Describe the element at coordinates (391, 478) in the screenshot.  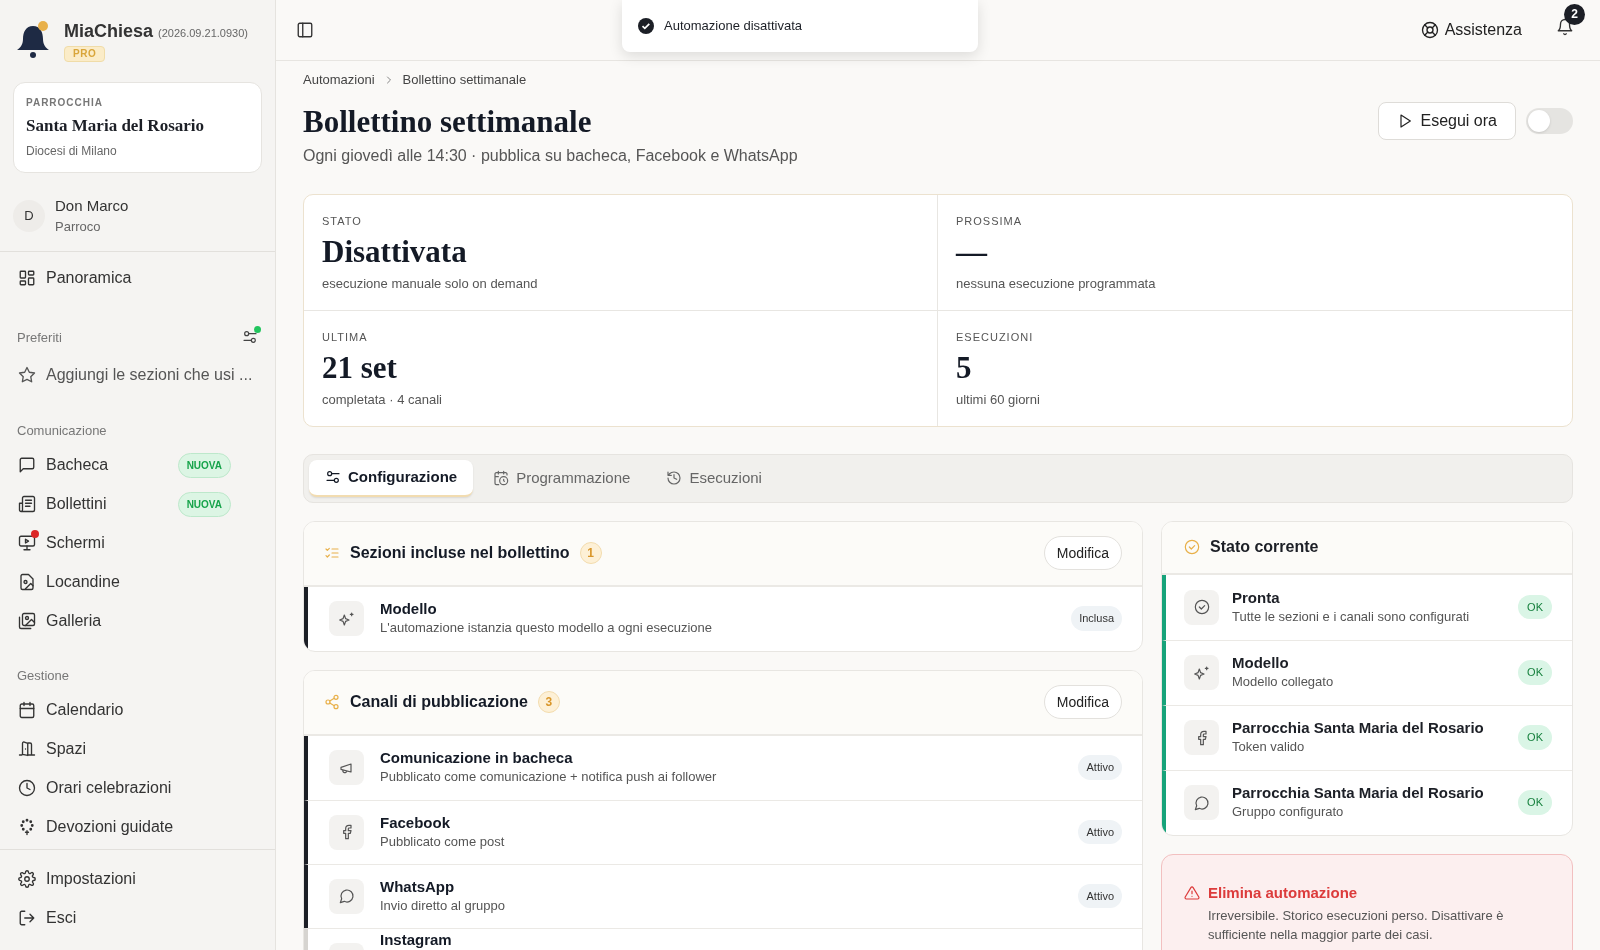
I see `tab: Configurazione` at that location.